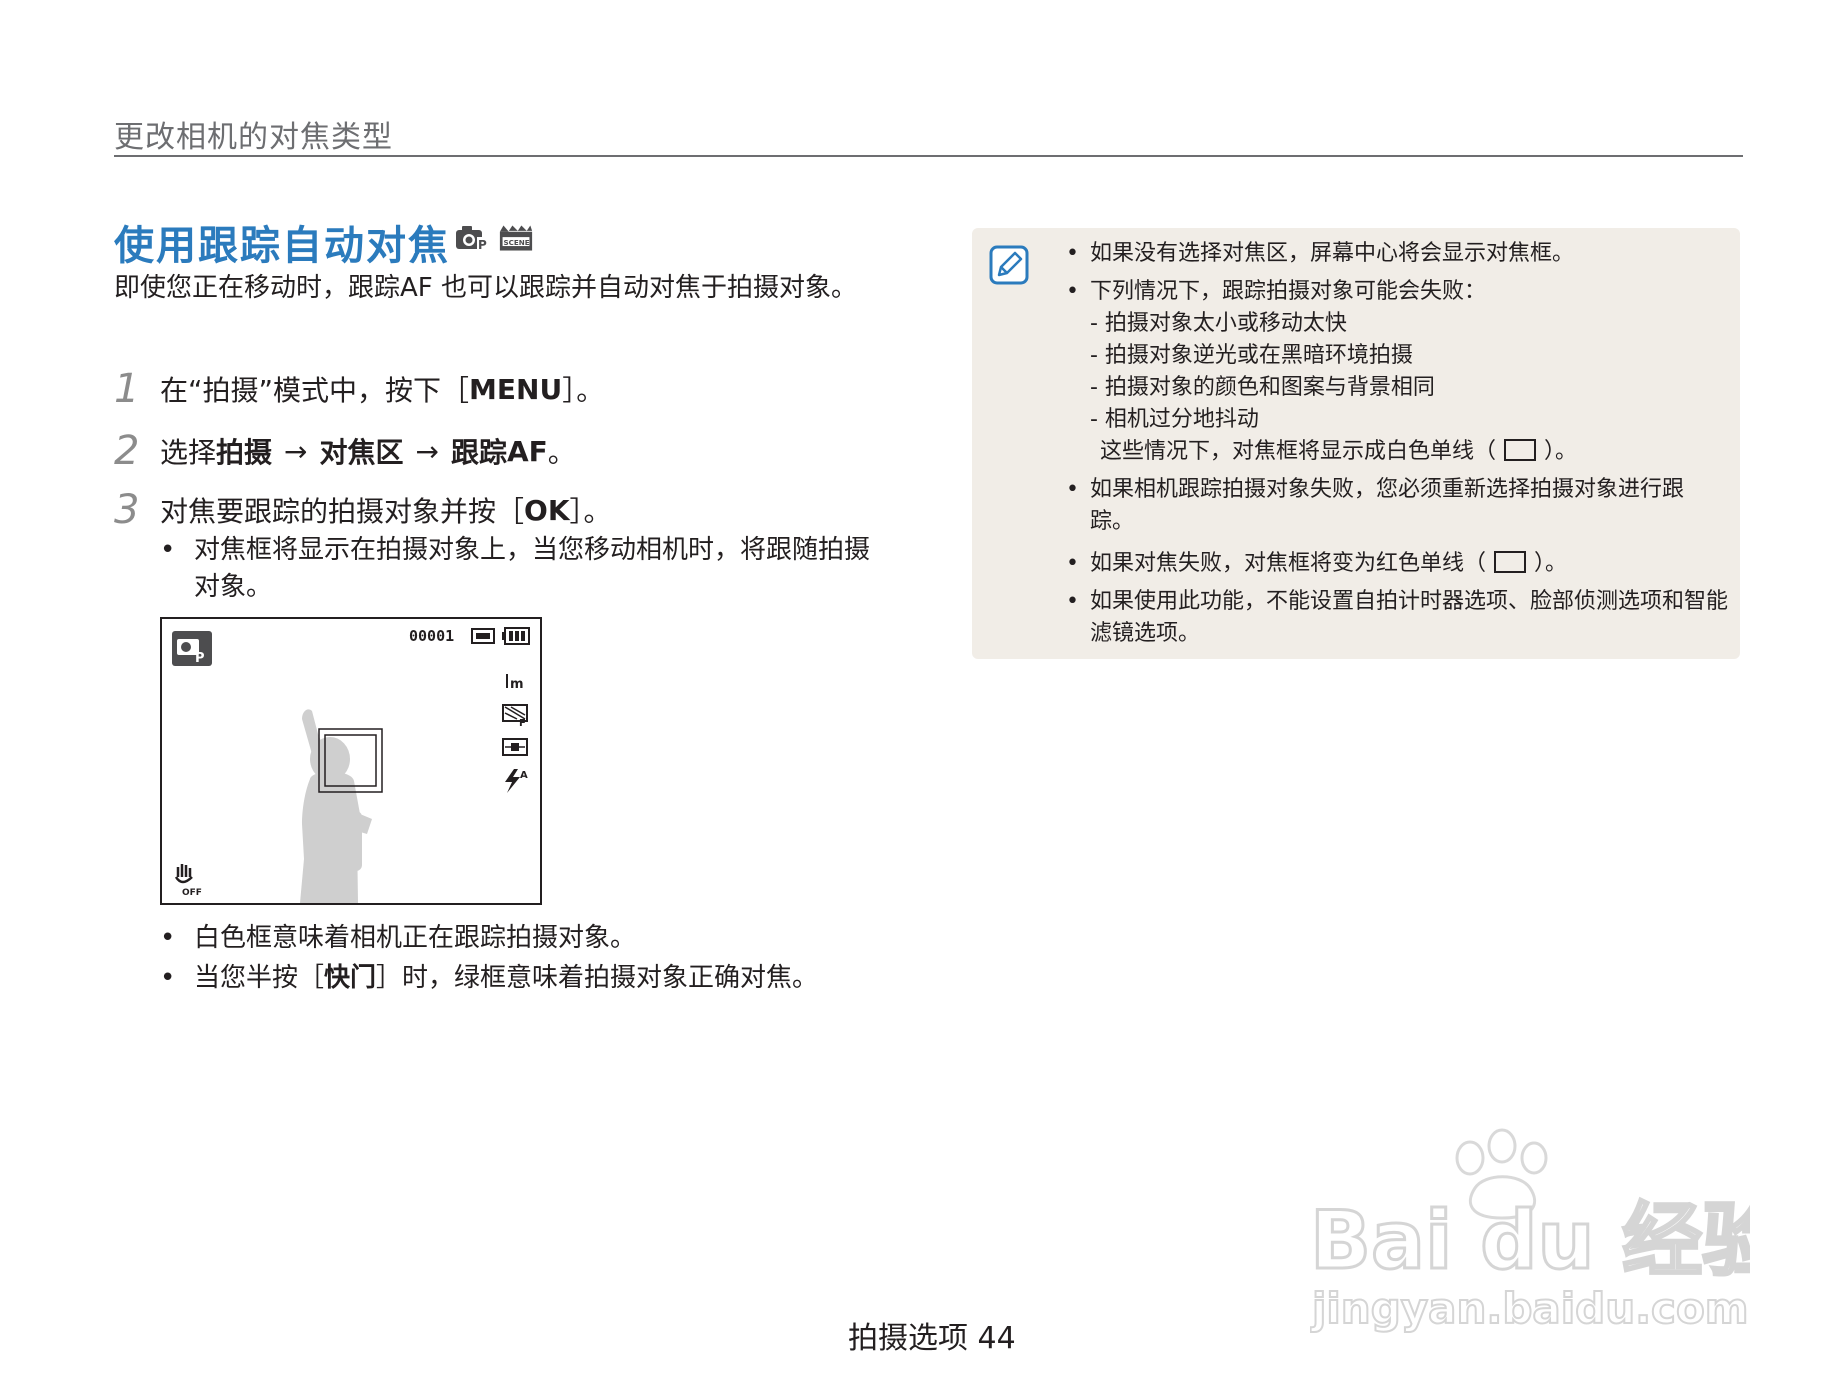 The height and width of the screenshot is (1395, 1848). Describe the element at coordinates (1174, 419) in the screenshot. I see `note-sub-item: - 相机过分地抖动` at that location.